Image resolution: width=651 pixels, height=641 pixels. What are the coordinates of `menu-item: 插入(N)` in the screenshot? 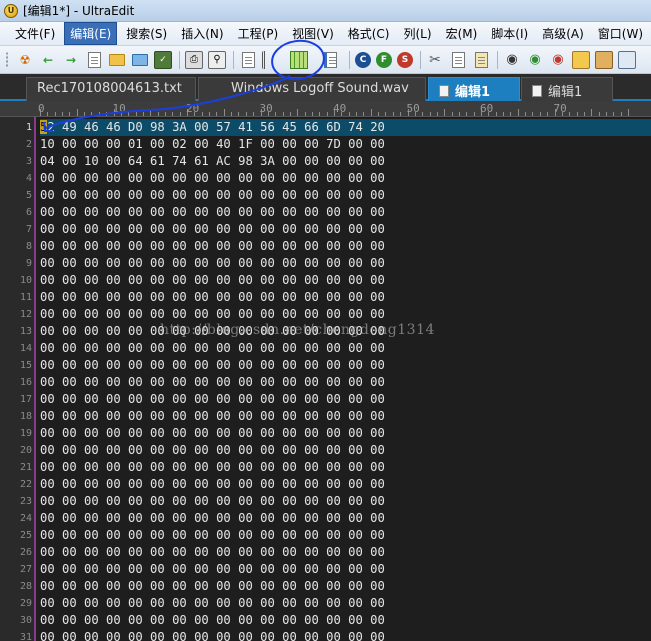 It's located at (202, 33).